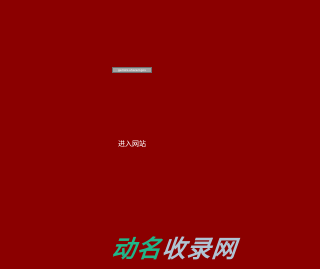  What do you see at coordinates (137, 249) in the screenshot?
I see `watermark-part-a: 动名` at bounding box center [137, 249].